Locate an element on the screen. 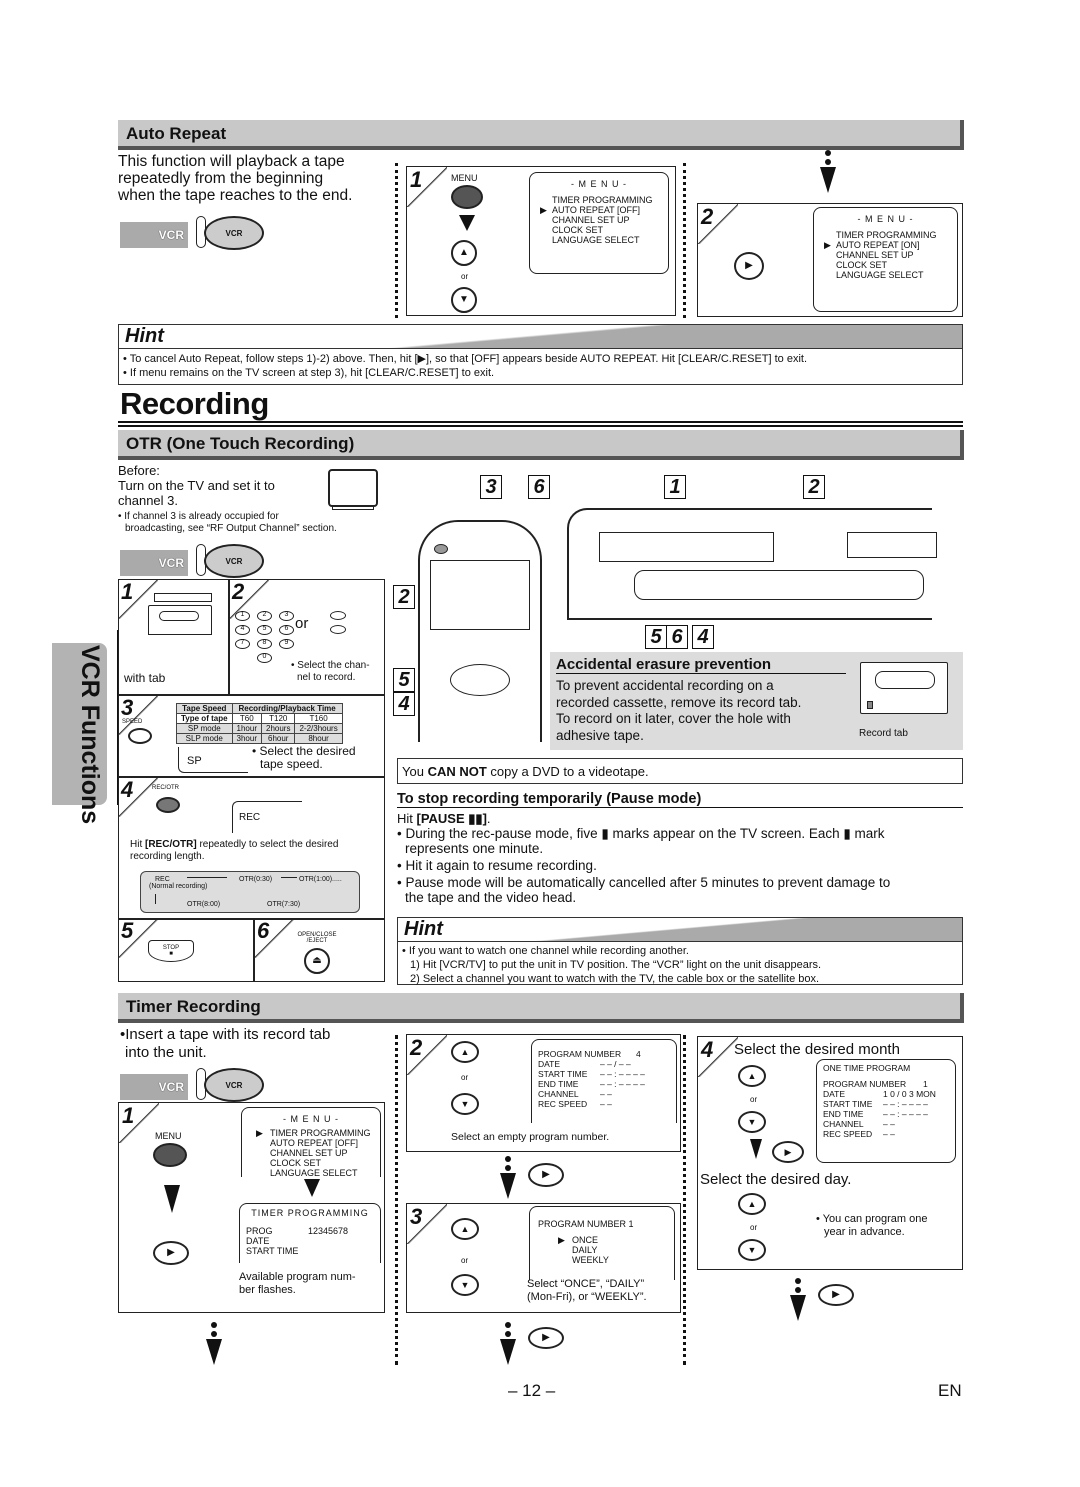 The width and height of the screenshot is (1080, 1487). bullet-line: • Hit it again to resume recording. is located at coordinates (497, 865).